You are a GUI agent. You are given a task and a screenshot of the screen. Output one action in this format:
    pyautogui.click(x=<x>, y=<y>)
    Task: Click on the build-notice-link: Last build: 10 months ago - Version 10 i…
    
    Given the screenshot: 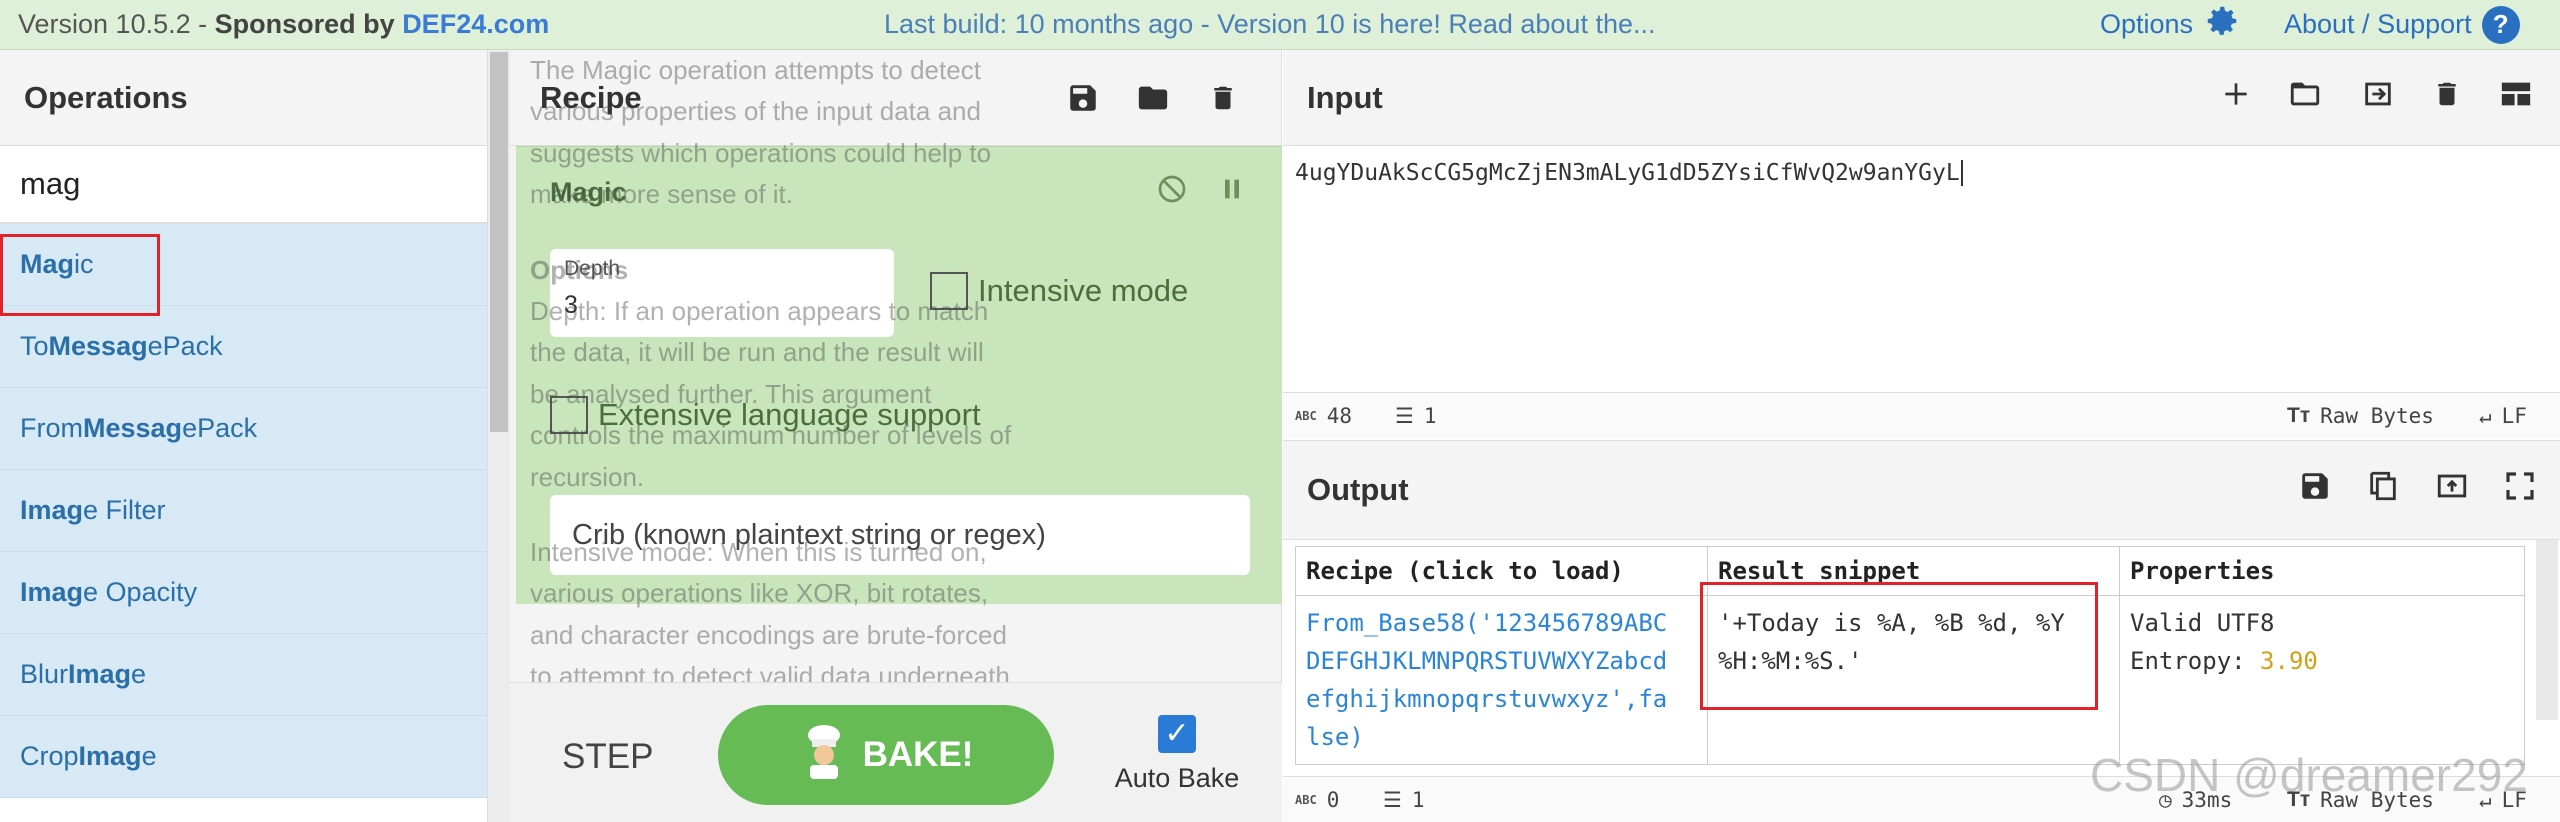 What is the action you would take?
    pyautogui.click(x=1270, y=24)
    